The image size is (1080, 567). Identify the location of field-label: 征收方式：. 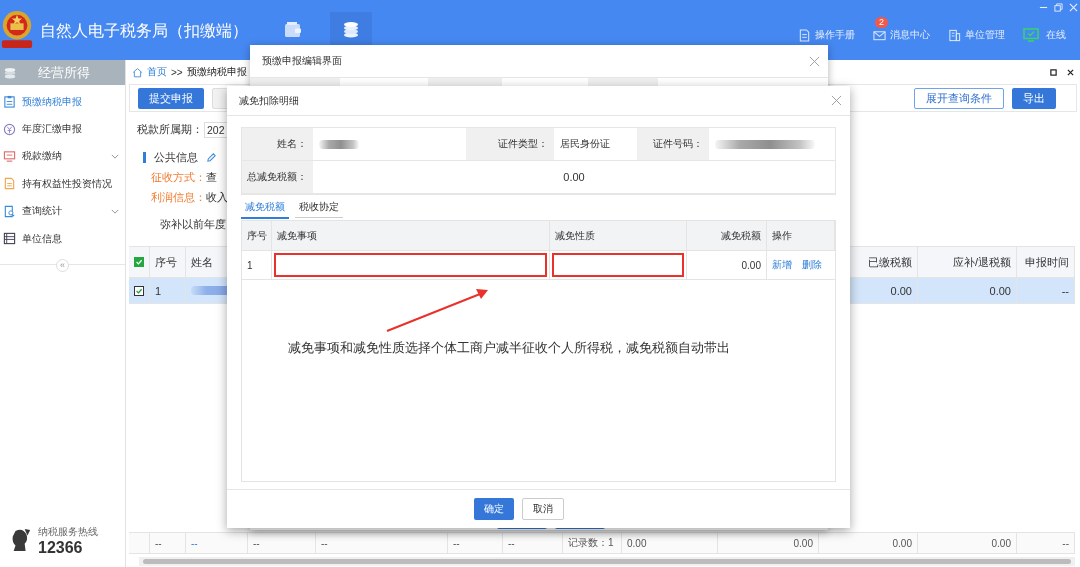
(178, 178).